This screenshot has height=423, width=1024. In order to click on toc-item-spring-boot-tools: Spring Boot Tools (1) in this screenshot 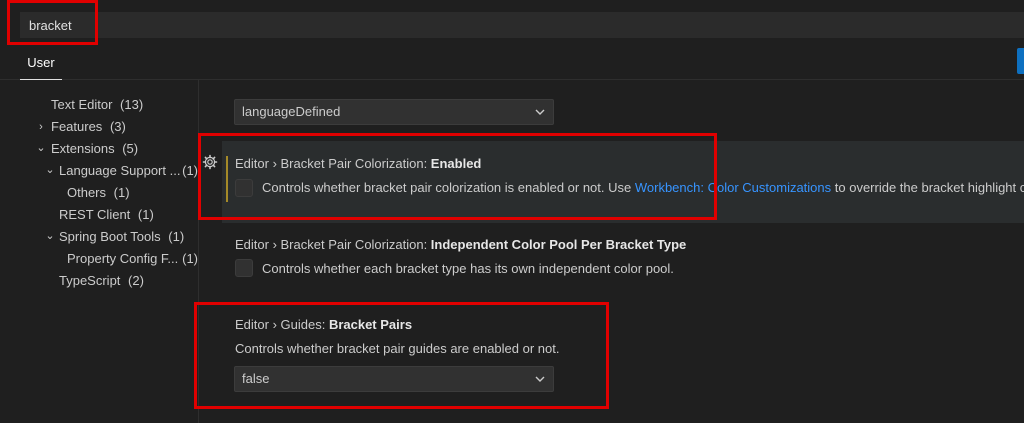, I will do `click(128, 237)`.